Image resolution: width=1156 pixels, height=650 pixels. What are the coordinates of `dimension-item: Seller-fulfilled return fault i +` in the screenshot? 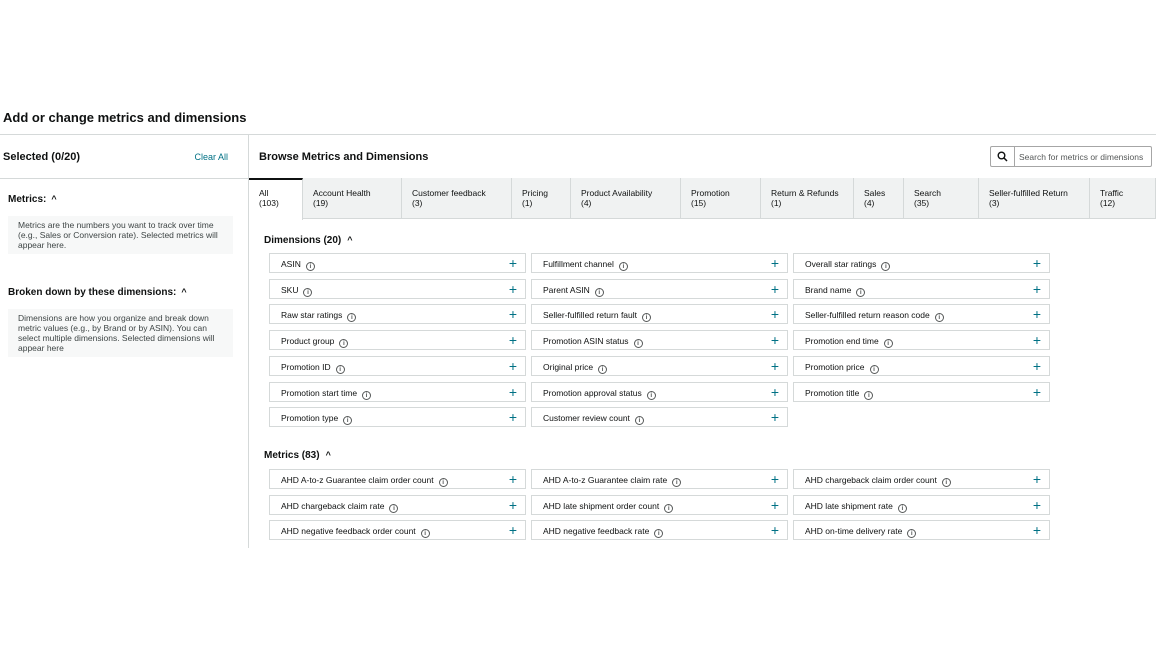 It's located at (659, 314).